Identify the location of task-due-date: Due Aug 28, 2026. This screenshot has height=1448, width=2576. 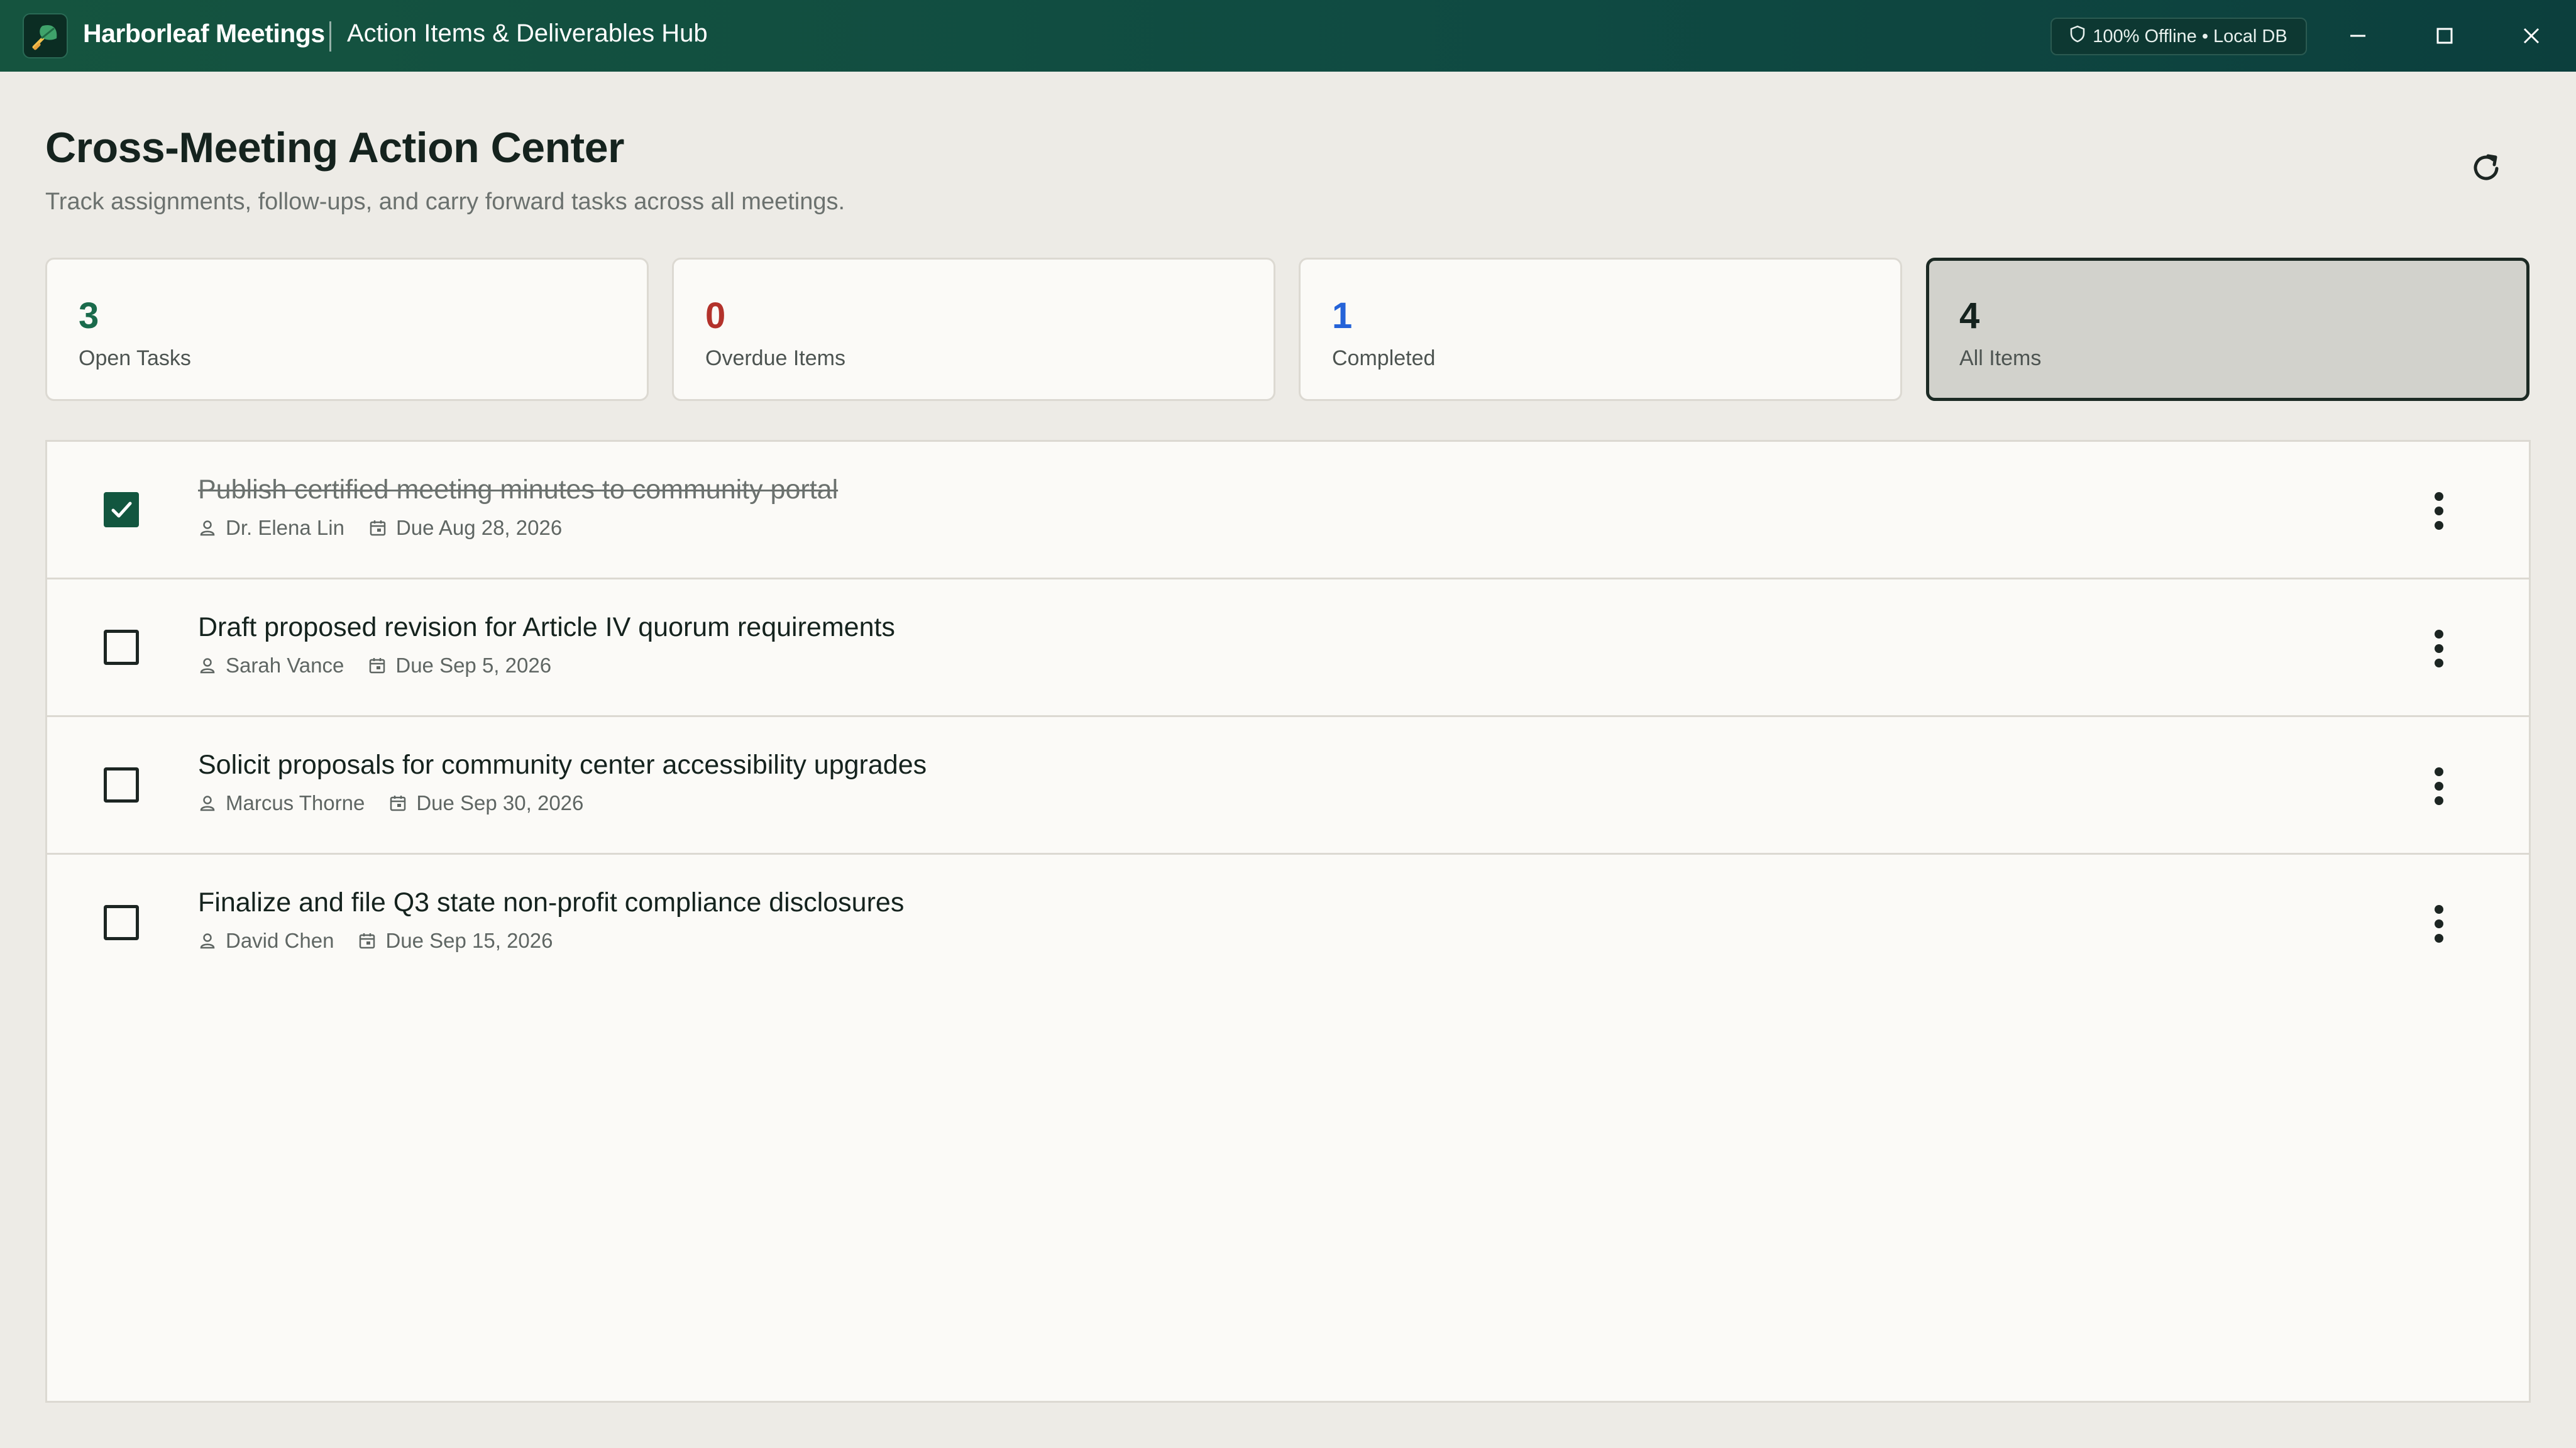
(479, 527).